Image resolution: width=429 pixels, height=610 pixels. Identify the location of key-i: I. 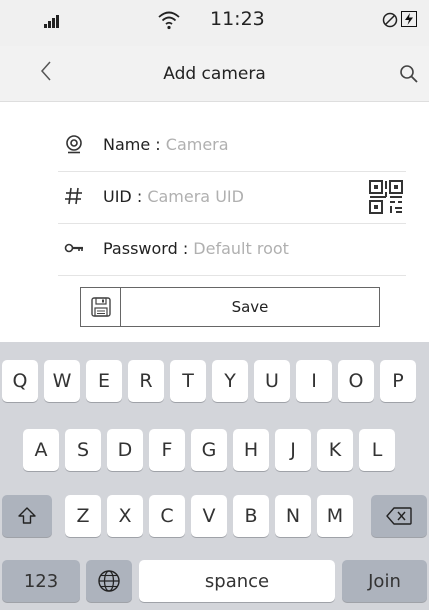
(314, 381).